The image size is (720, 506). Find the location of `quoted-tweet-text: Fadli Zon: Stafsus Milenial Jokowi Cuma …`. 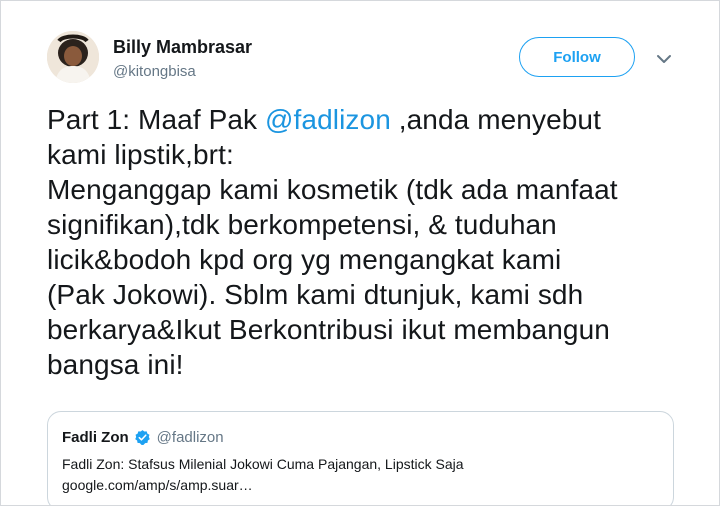

quoted-tweet-text: Fadli Zon: Stafsus Milenial Jokowi Cuma … is located at coordinates (263, 475).